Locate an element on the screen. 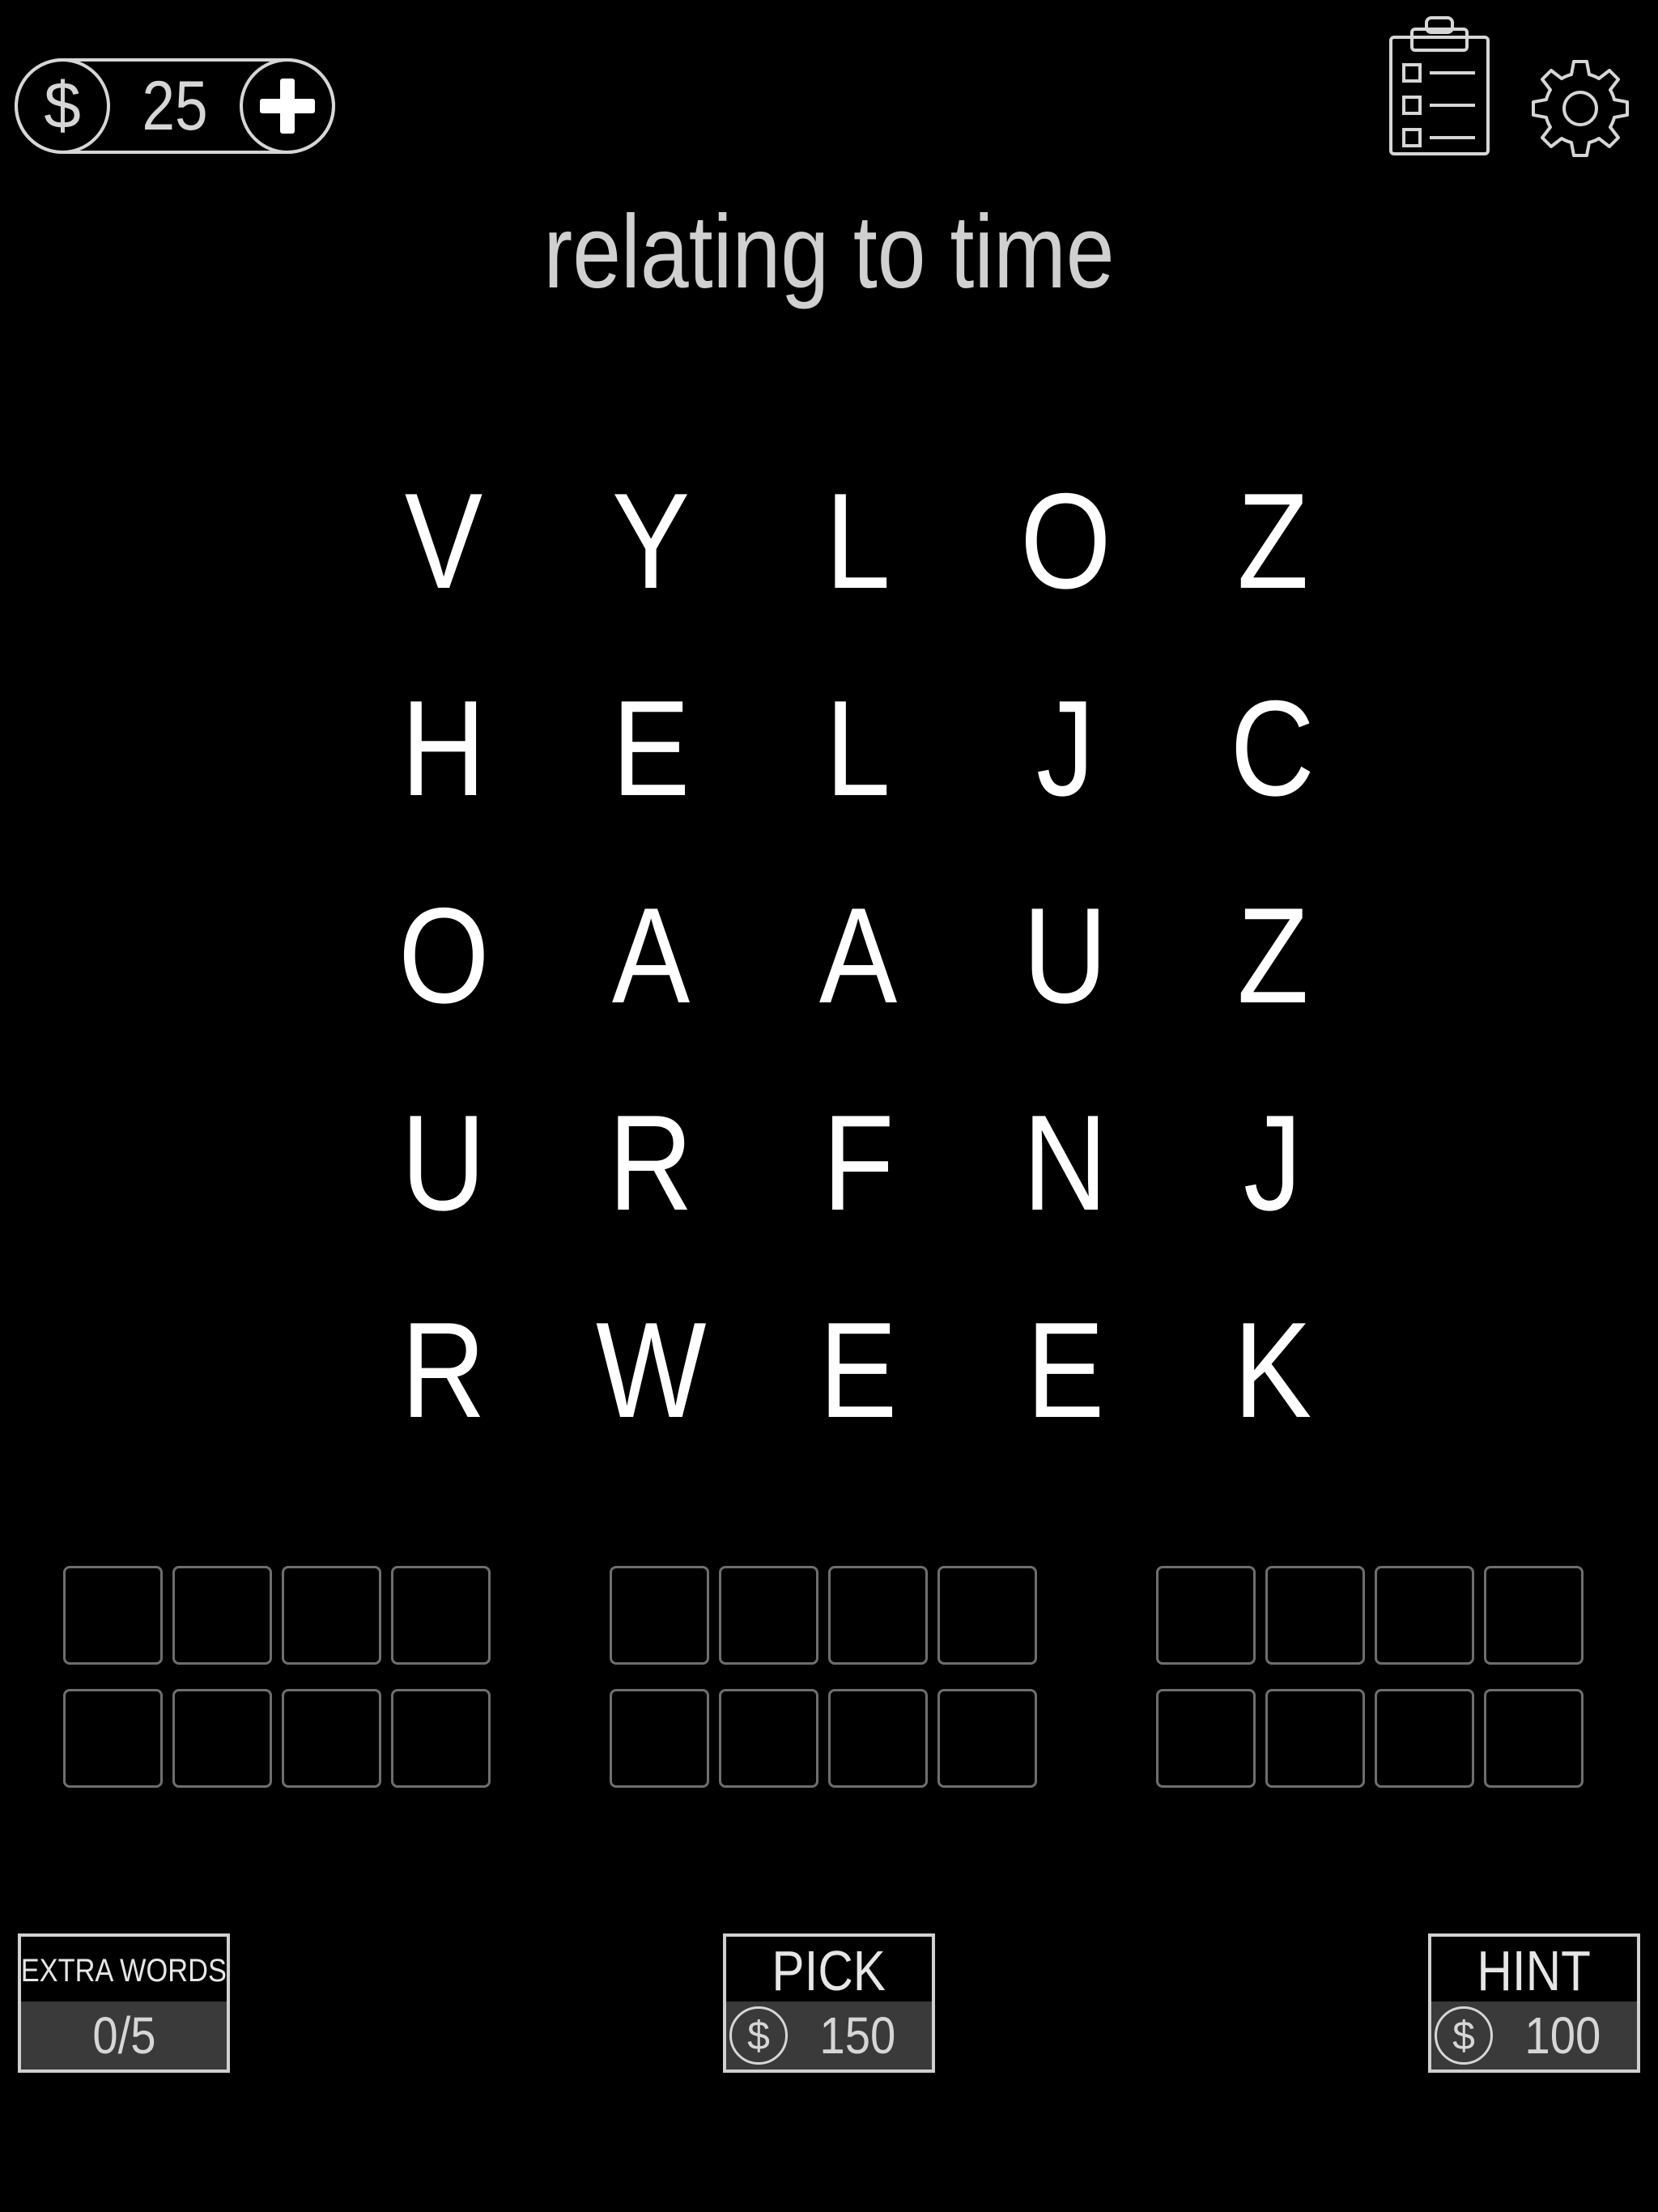 The height and width of the screenshot is (2212, 1658). letter-tile: K is located at coordinates (1272, 1370).